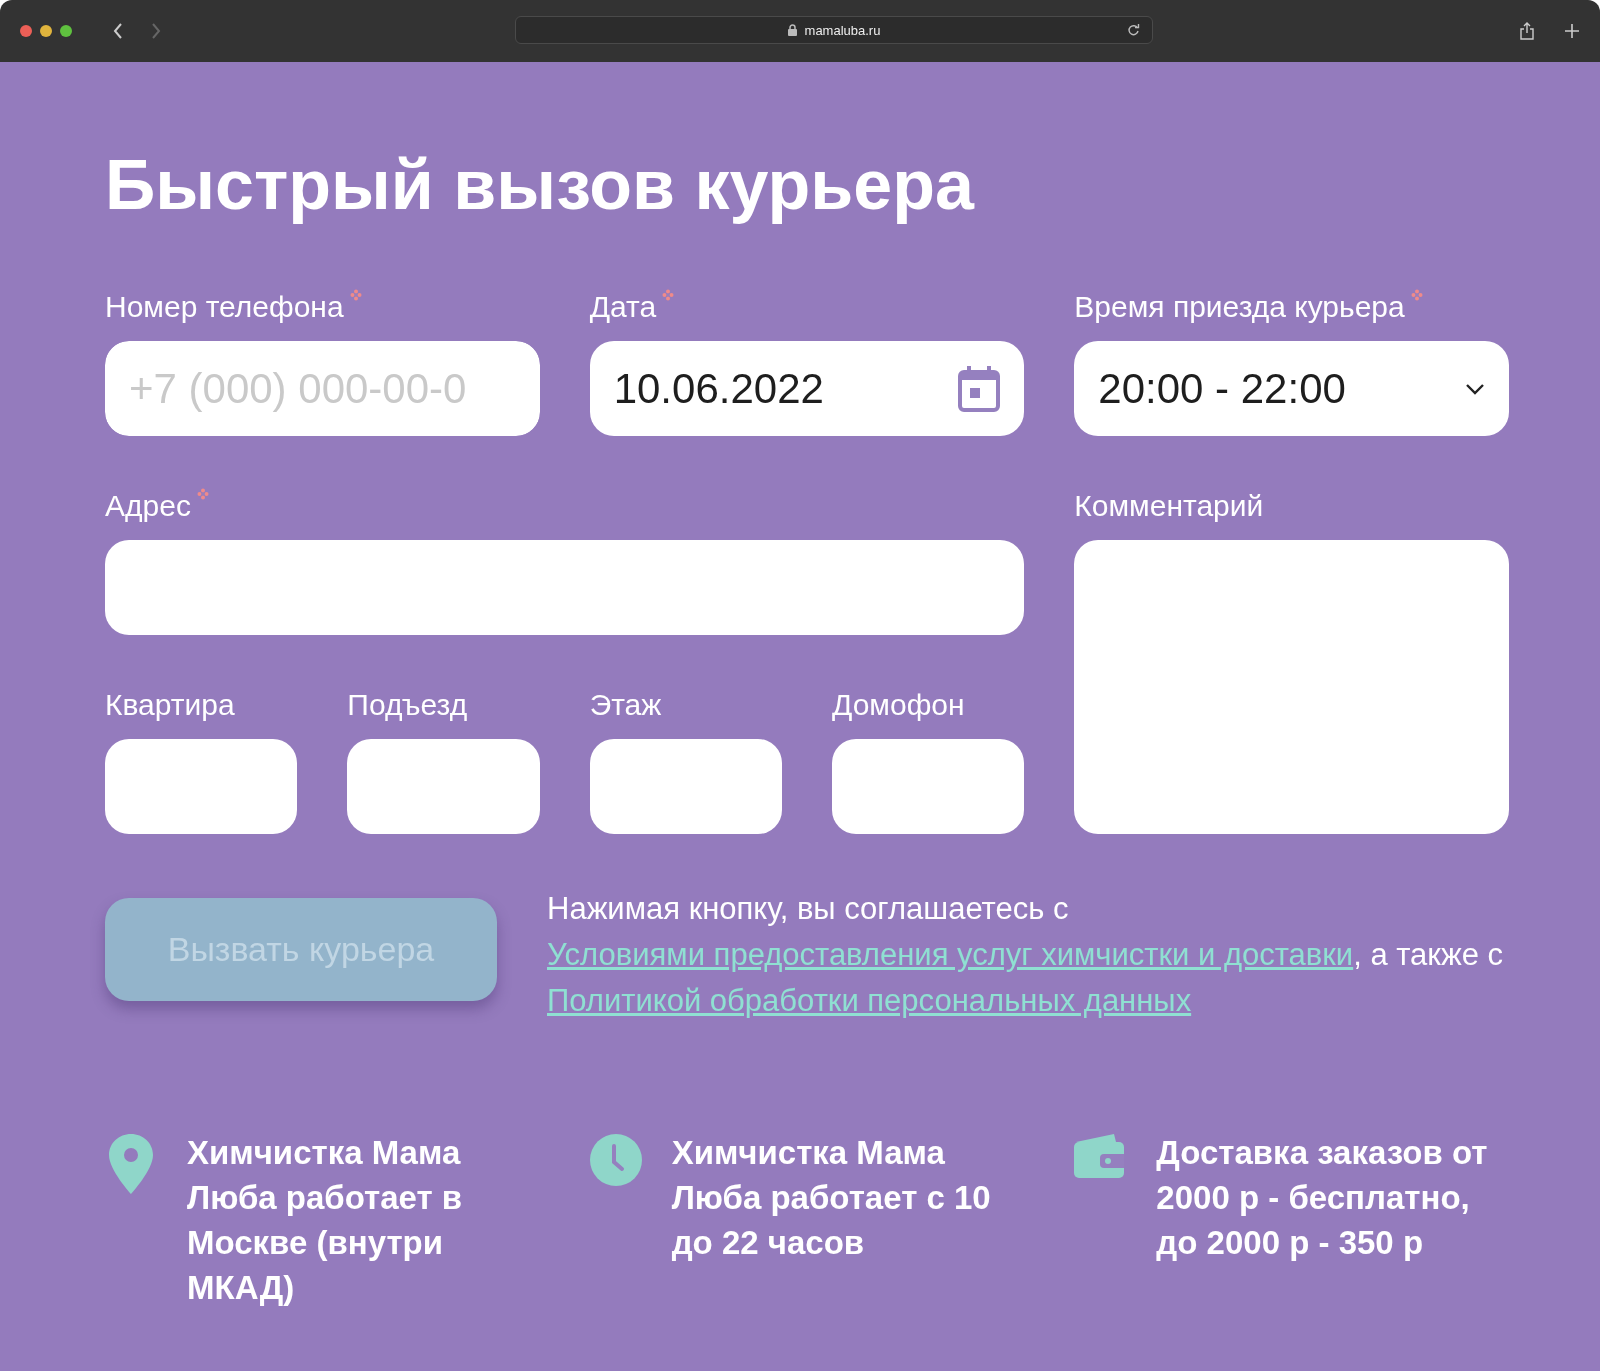 This screenshot has width=1600, height=1371. What do you see at coordinates (540, 185) in the screenshot?
I see `page-title: Быстрый вызов курьера` at bounding box center [540, 185].